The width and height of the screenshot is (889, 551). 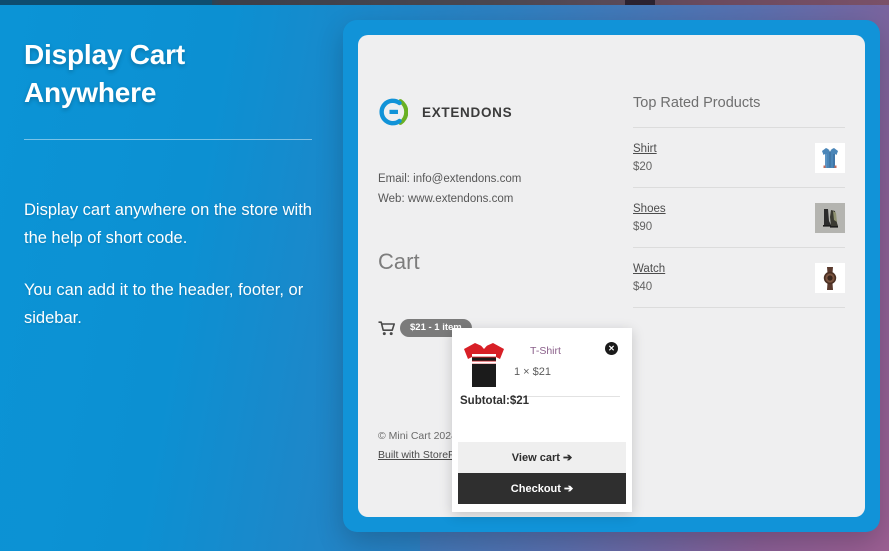 What do you see at coordinates (649, 209) in the screenshot?
I see `product-name-link: Shoes` at bounding box center [649, 209].